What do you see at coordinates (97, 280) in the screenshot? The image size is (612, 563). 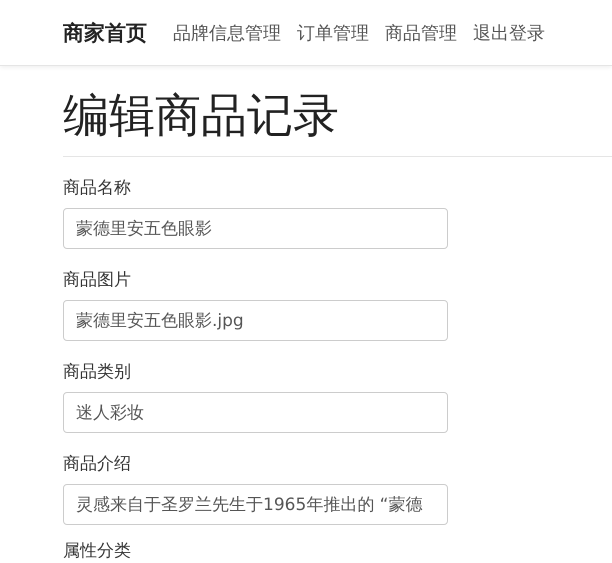 I see `field-label: 商品图片` at bounding box center [97, 280].